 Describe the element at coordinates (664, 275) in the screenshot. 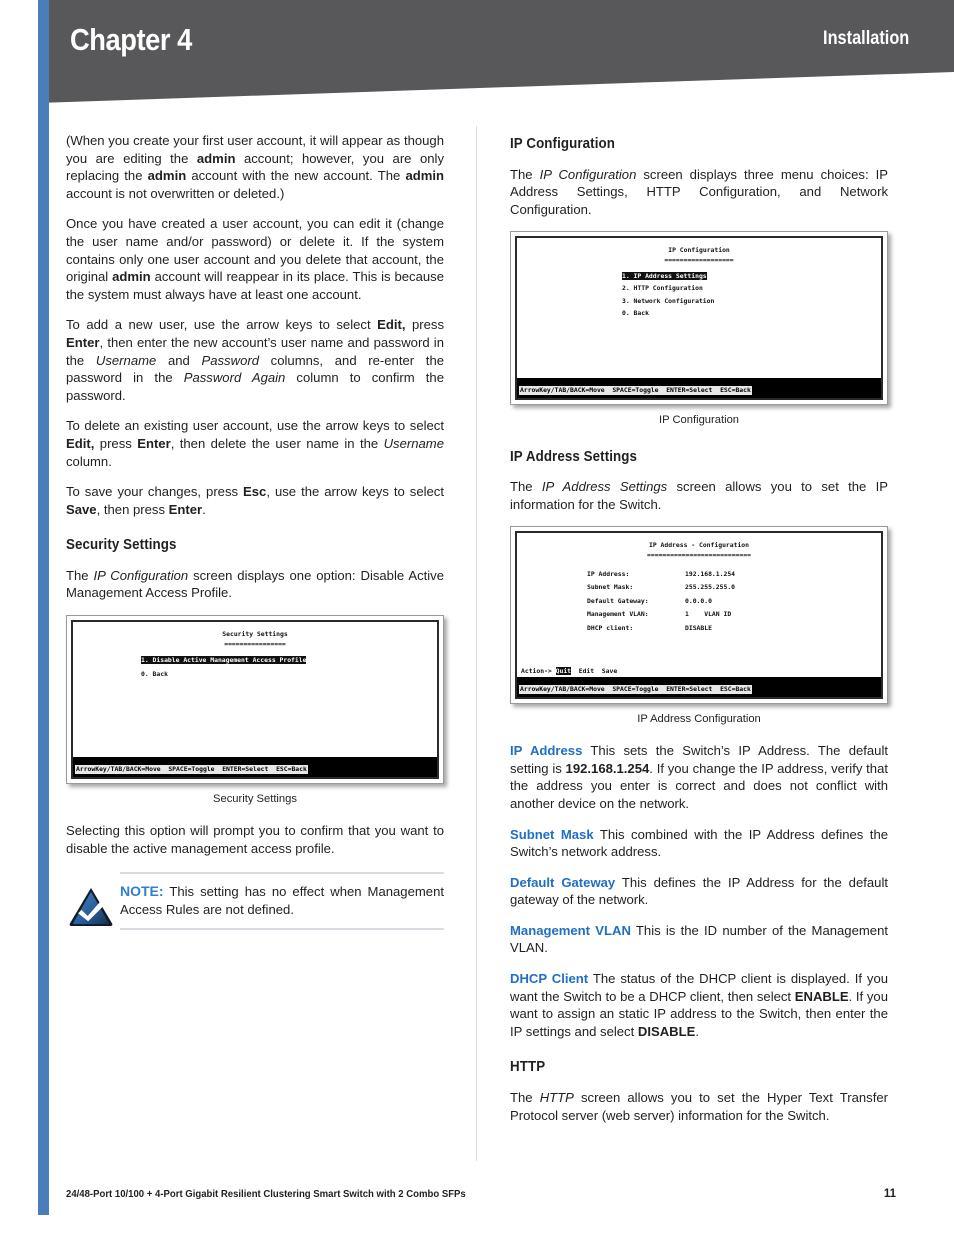

I see `terminal-menu-item-ip-address-settings: 1. IP Address Settings` at that location.